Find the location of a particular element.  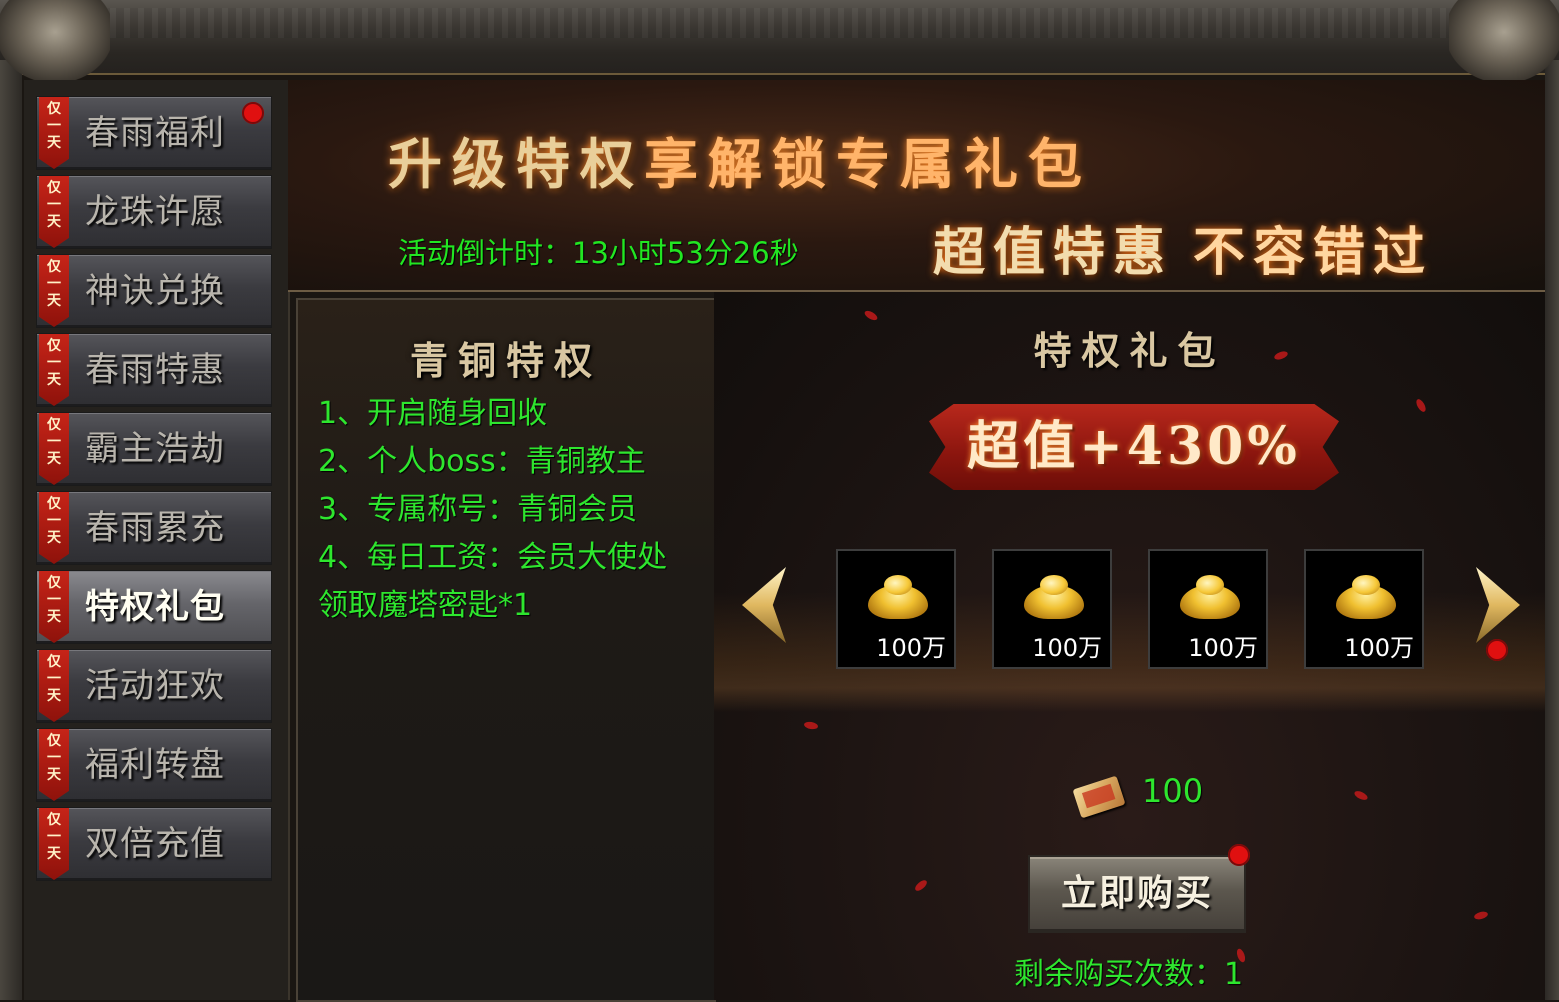

perk-item: 4、每日工资：会员大使处 is located at coordinates (493, 557).